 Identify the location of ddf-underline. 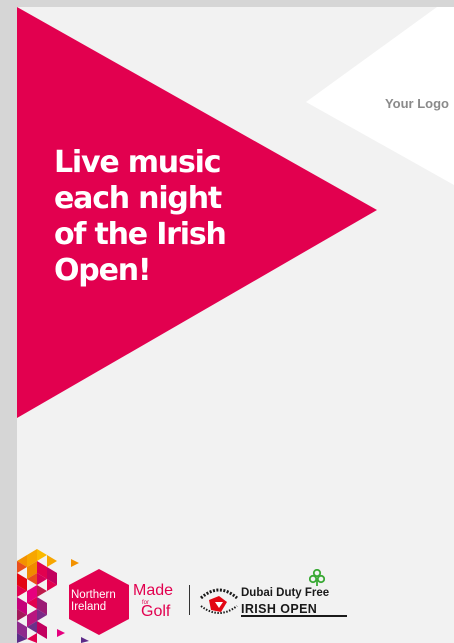
(294, 616).